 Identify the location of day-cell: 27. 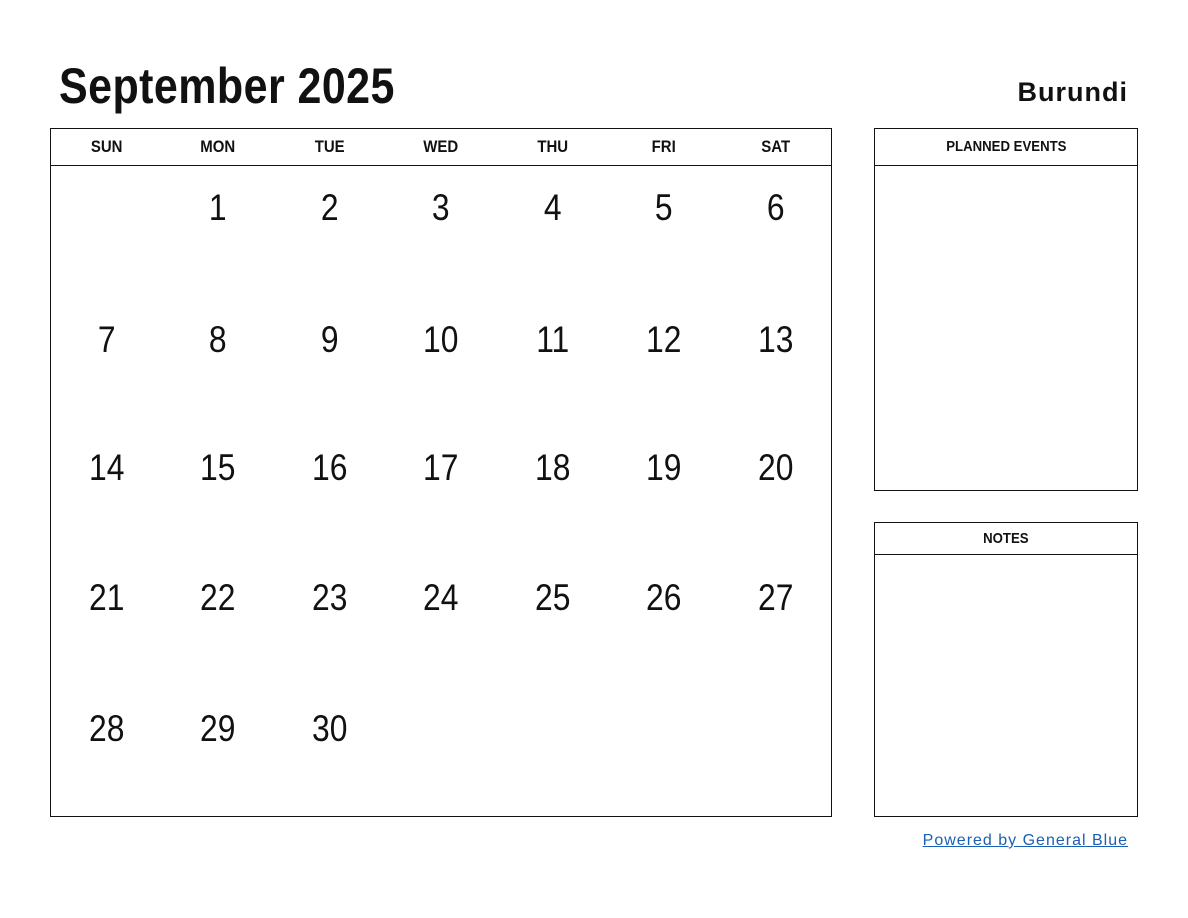
(775, 598).